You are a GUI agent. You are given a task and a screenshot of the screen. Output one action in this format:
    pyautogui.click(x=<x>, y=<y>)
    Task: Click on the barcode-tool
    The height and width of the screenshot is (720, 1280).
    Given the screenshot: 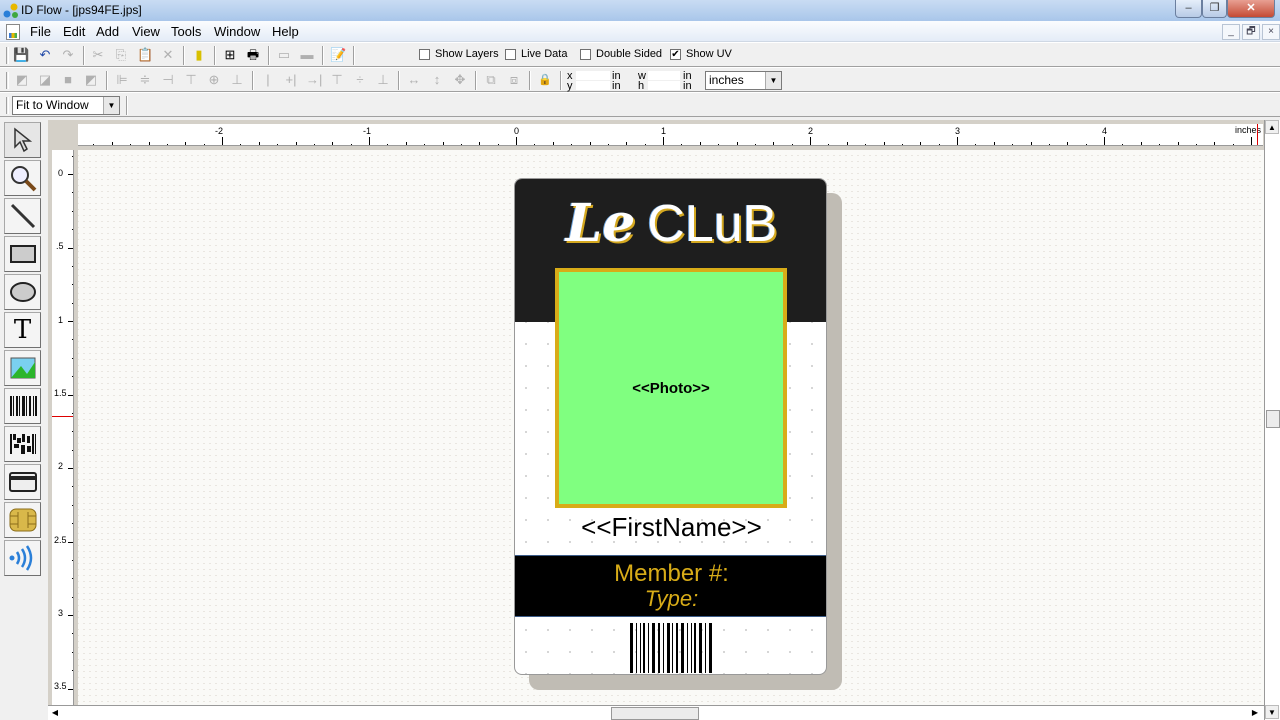 What is the action you would take?
    pyautogui.click(x=22, y=406)
    